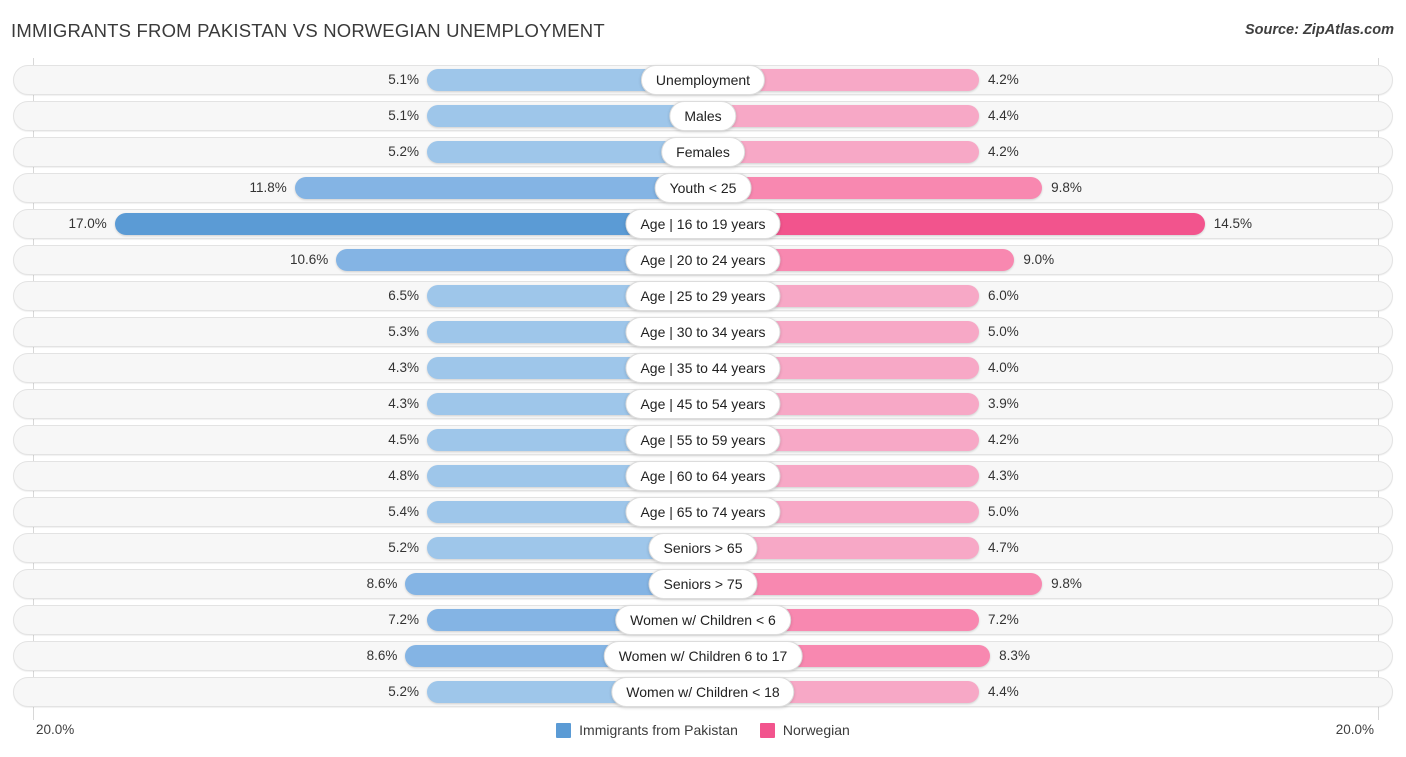  What do you see at coordinates (403, 295) in the screenshot?
I see `value-label-left: 6.5%` at bounding box center [403, 295].